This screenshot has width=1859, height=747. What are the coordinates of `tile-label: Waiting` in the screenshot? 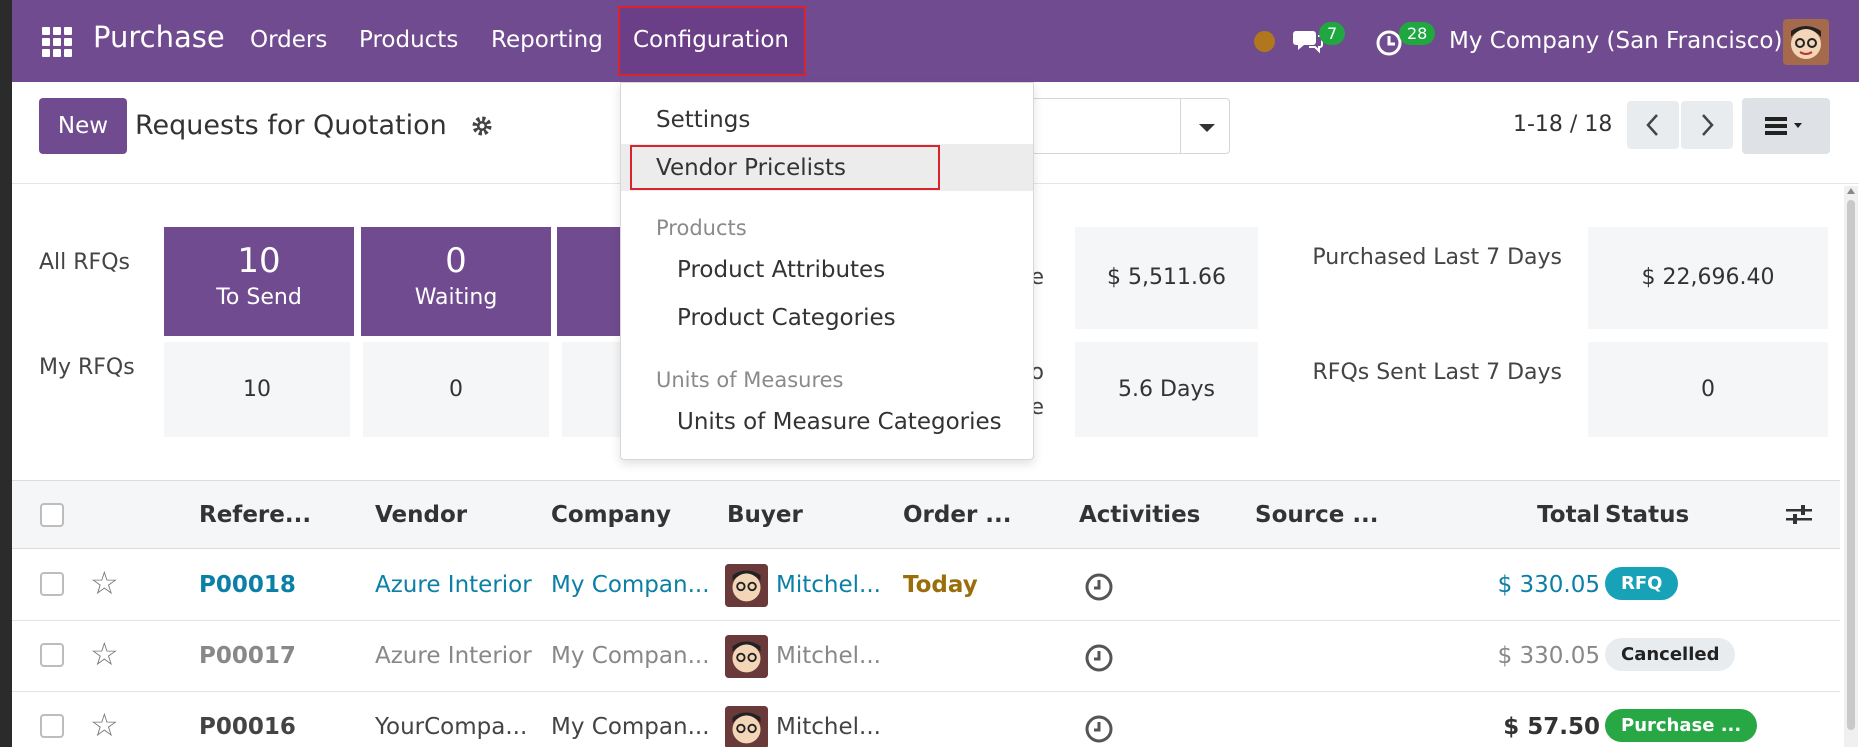 It's located at (456, 297).